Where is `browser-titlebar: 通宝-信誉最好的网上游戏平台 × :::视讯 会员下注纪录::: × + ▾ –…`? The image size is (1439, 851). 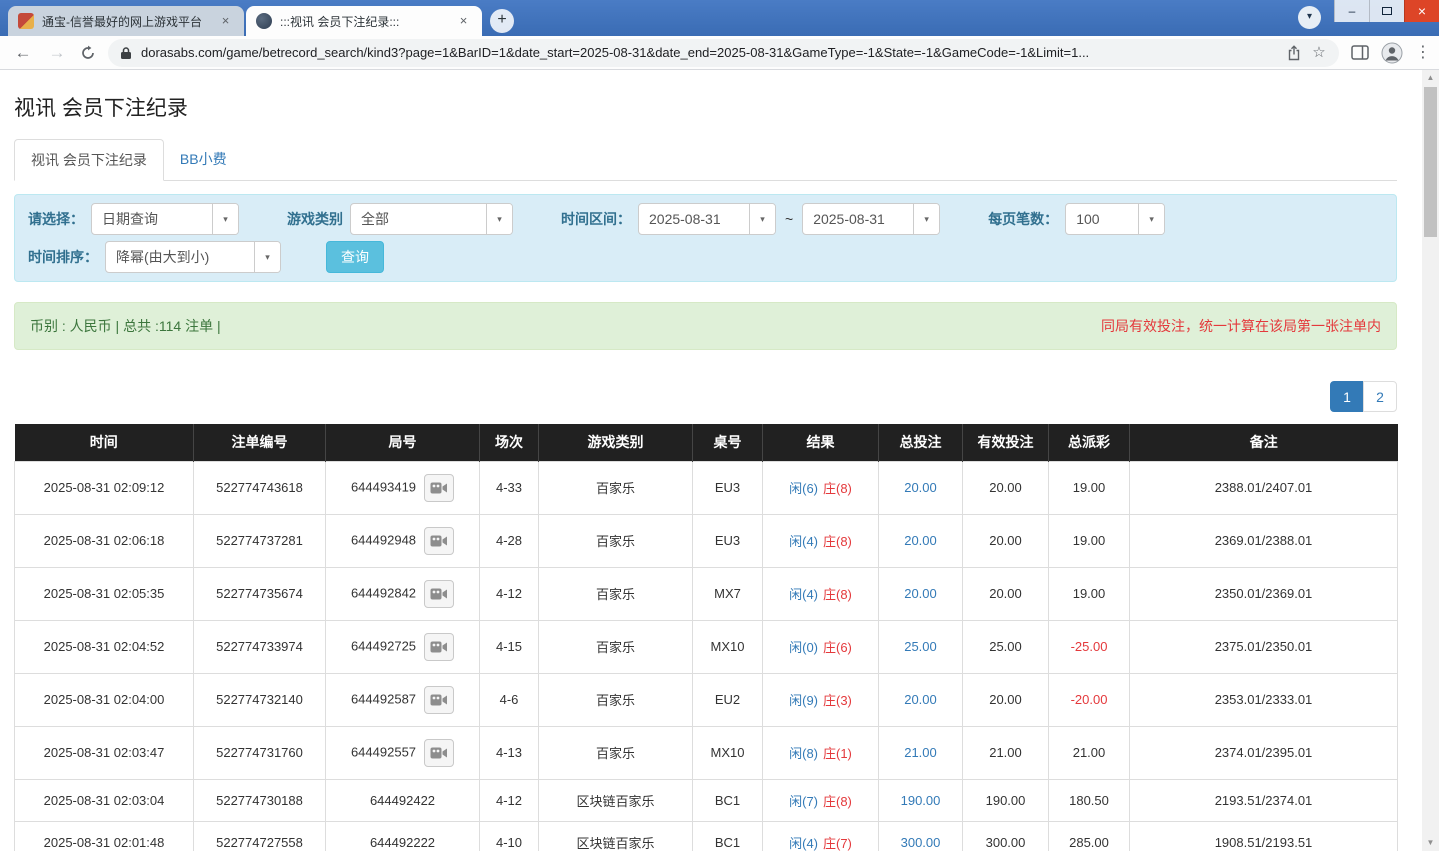
browser-titlebar: 通宝-信誉最好的网上游戏平台 × :::视讯 会员下注纪录::: × + ▾ –… is located at coordinates (719, 18).